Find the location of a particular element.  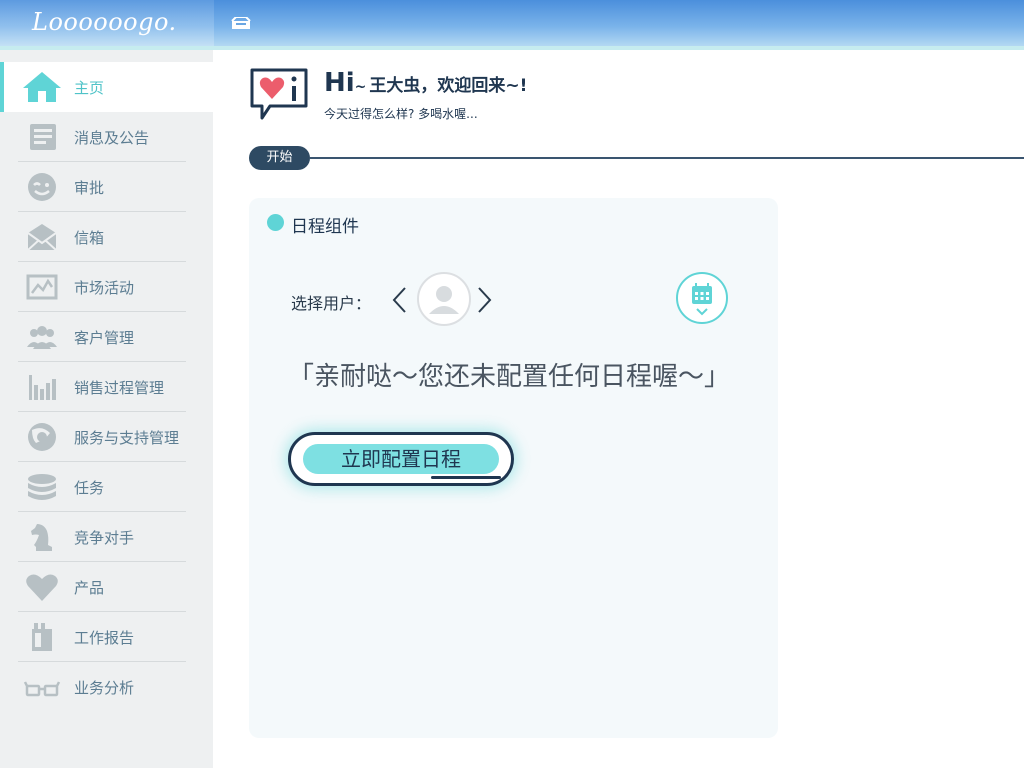

calendar-icon is located at coordinates (702, 299).